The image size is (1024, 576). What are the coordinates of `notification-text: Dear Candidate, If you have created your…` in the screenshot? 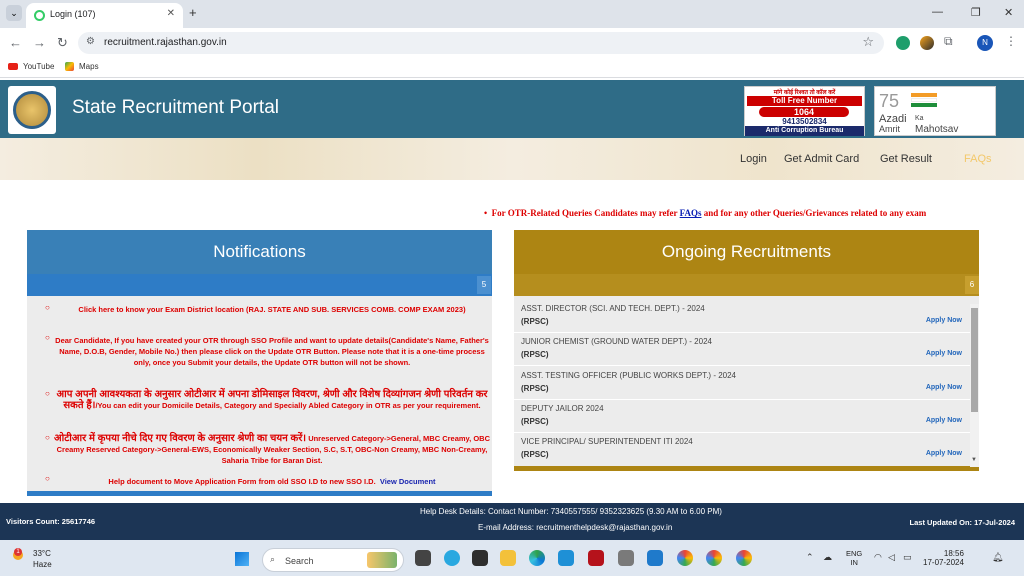 It's located at (272, 351).